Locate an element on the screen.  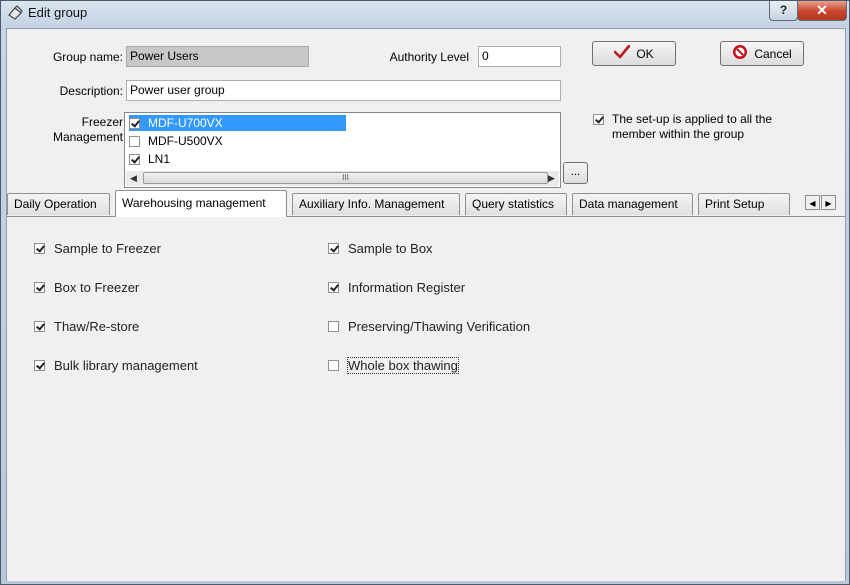
freezer-label-line2: Management is located at coordinates (87, 137).